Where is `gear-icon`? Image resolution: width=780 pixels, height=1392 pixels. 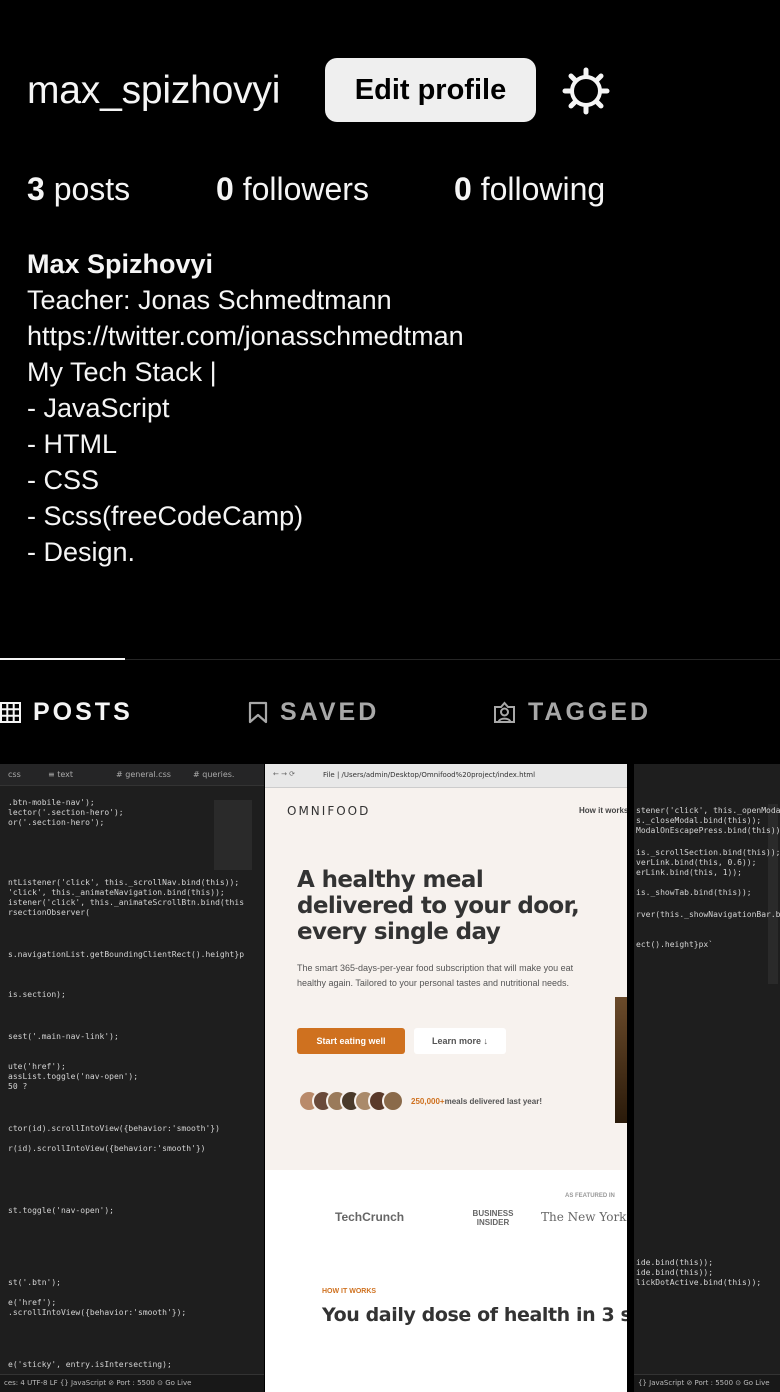
gear-icon is located at coordinates (586, 91).